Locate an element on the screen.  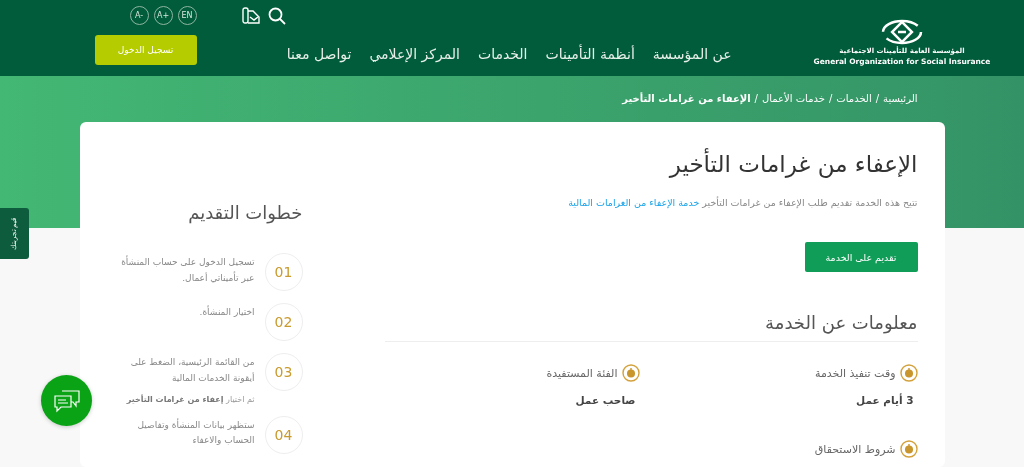
step-note: ثم اختيار إعفاء من غرامات التأخير is located at coordinates (190, 399).